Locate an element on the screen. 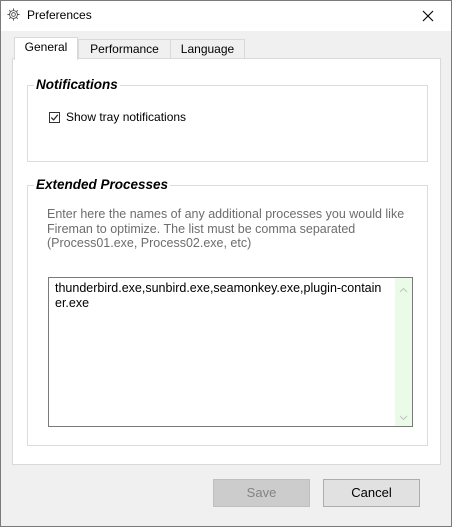  show-tray-notifications-row: Show tray notifications is located at coordinates (117, 117).